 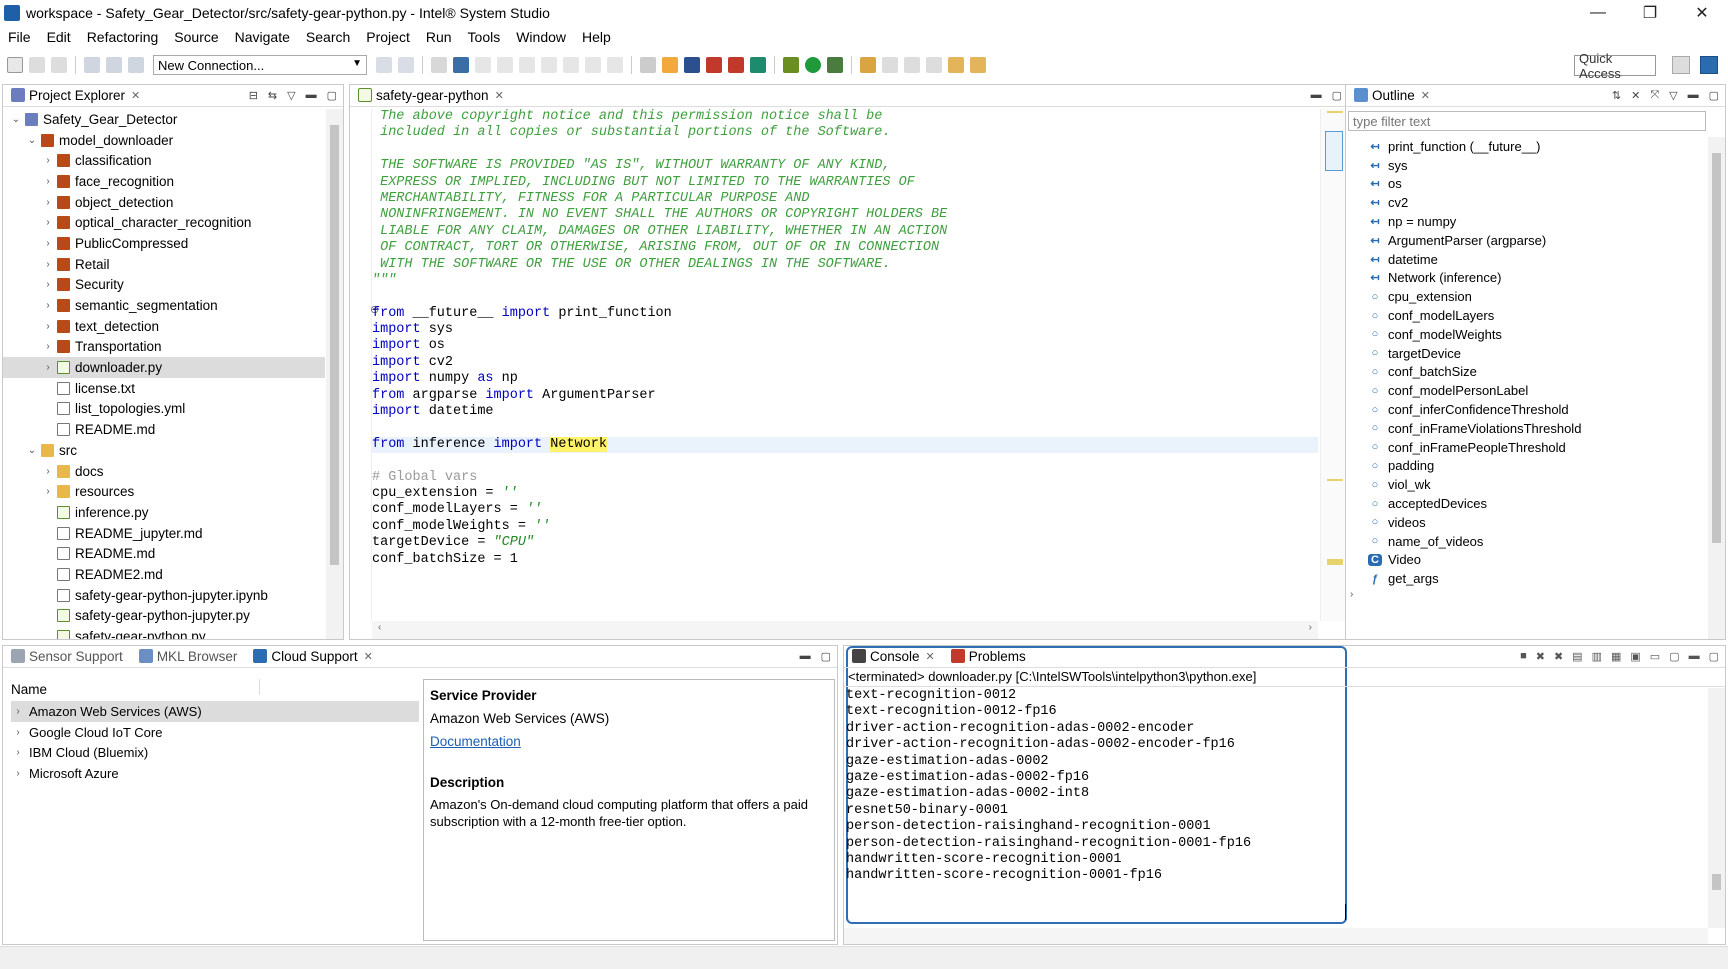 I want to click on minimize-button: —, so click(x=1598, y=13).